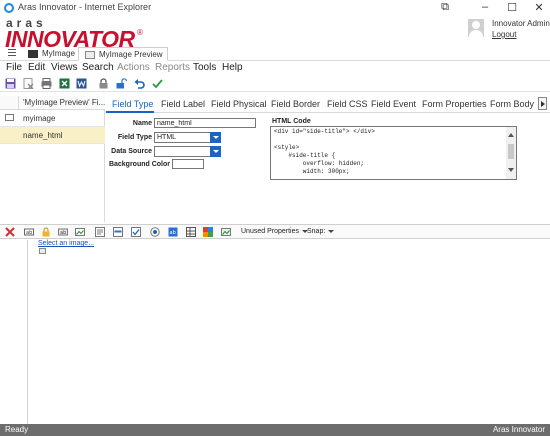 The image size is (550, 436). I want to click on list-field-icon, so click(118, 232).